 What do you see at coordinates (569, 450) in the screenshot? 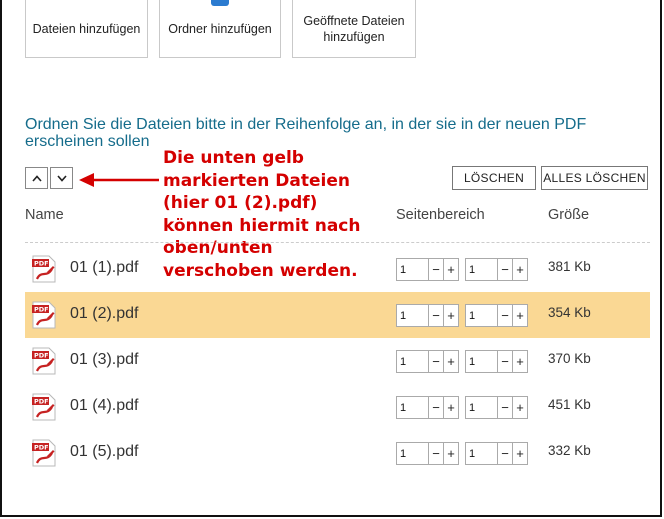
I see `file-size: 332 Kb` at bounding box center [569, 450].